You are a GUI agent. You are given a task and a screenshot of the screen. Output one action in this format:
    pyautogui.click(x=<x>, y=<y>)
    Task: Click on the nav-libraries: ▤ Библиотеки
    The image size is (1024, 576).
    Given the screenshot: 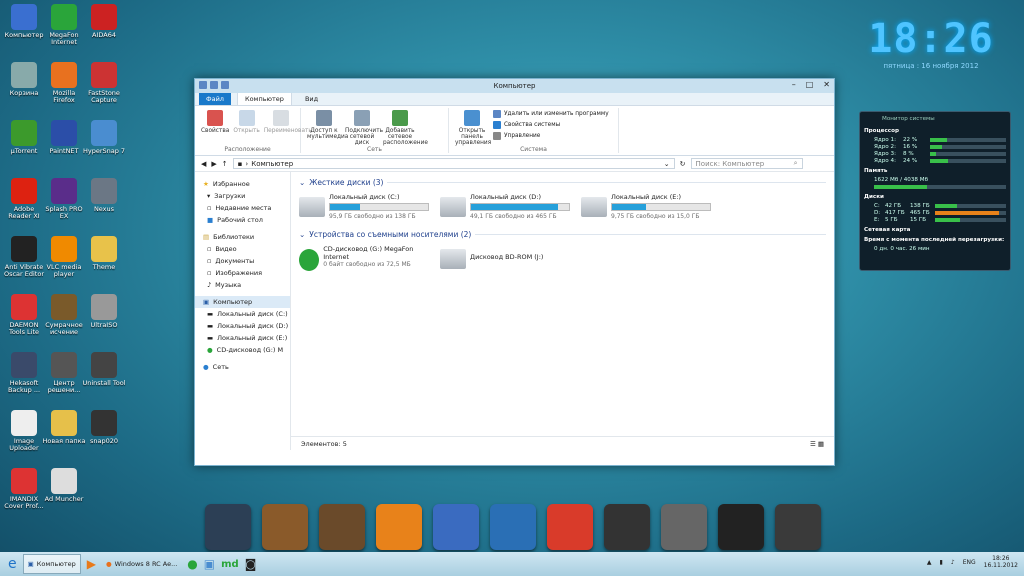 What is the action you would take?
    pyautogui.click(x=242, y=237)
    